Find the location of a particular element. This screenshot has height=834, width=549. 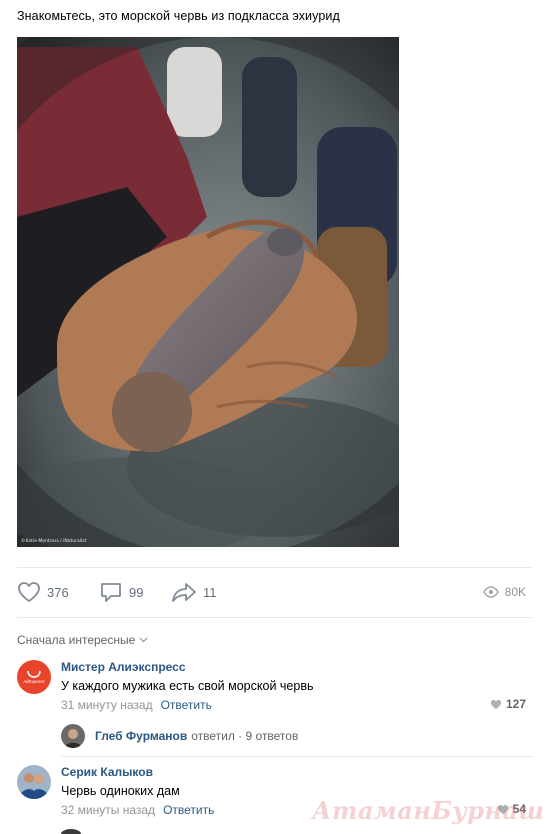

comment-like-count: 127 is located at coordinates (515, 704).